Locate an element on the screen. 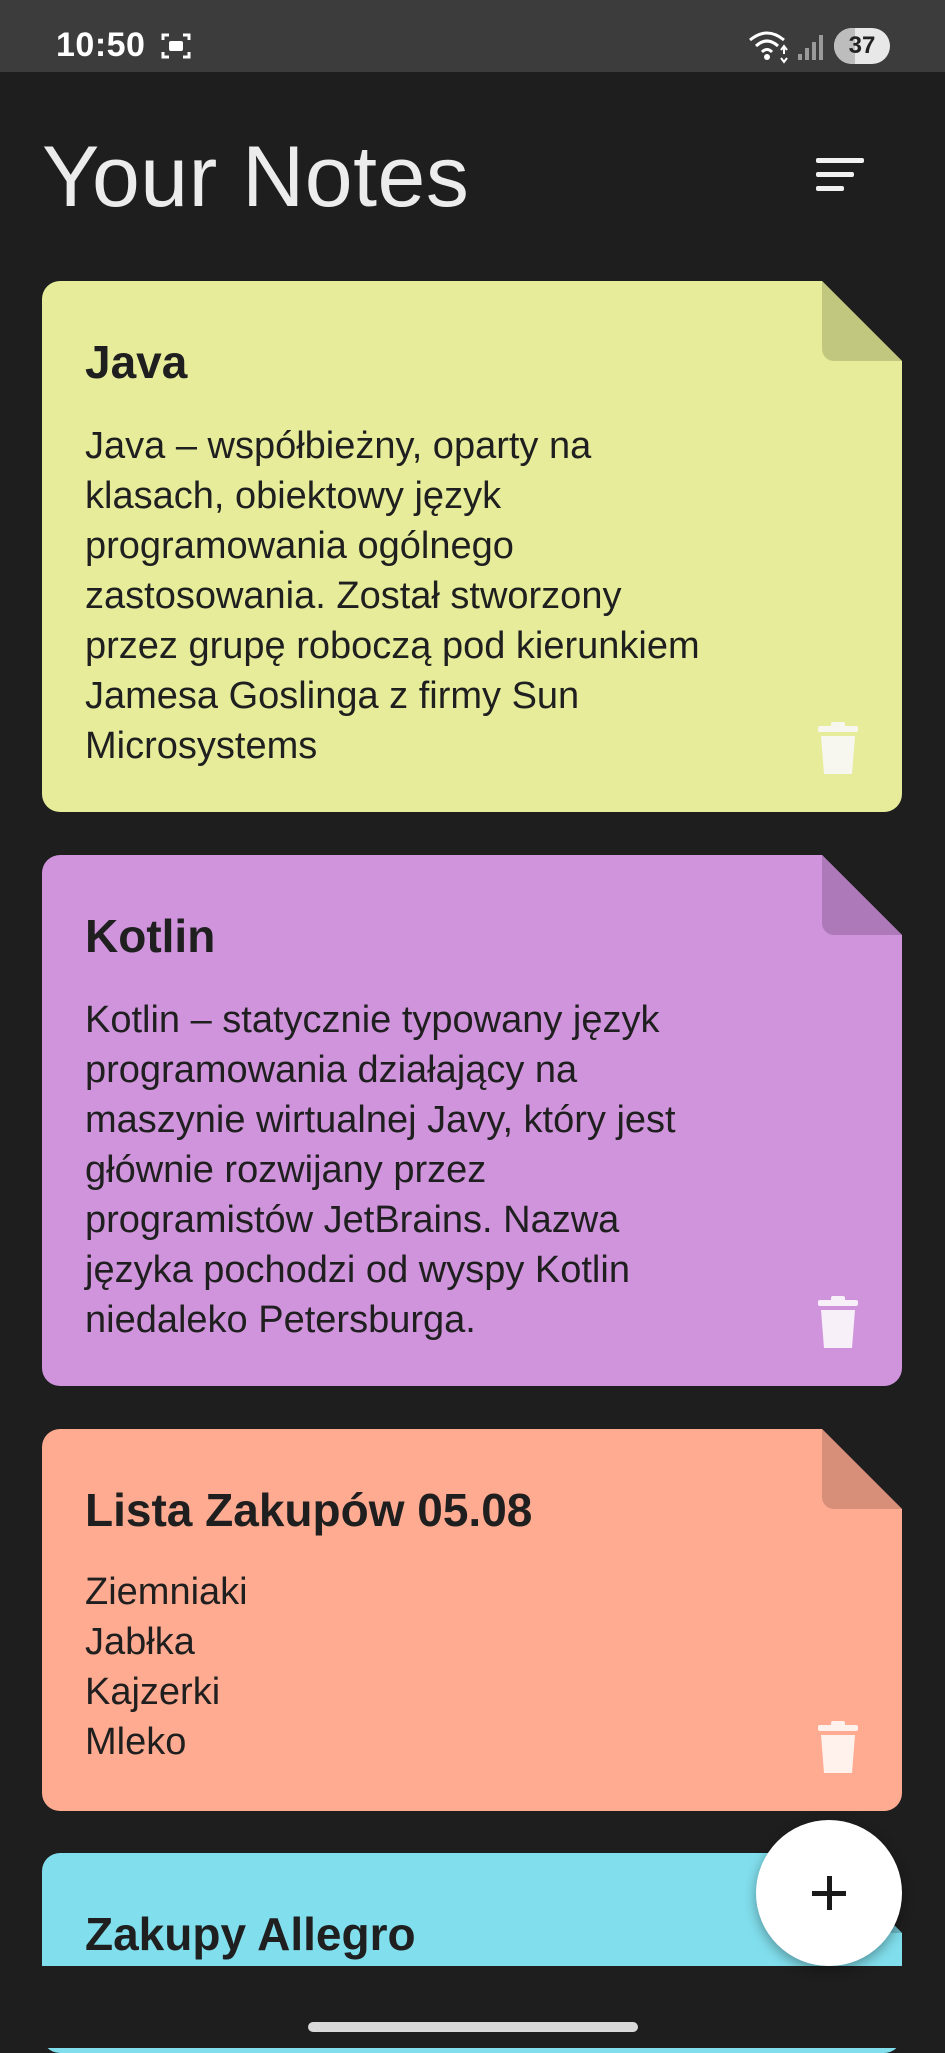 This screenshot has width=945, height=2053. gesture-nav-handle is located at coordinates (473, 2027).